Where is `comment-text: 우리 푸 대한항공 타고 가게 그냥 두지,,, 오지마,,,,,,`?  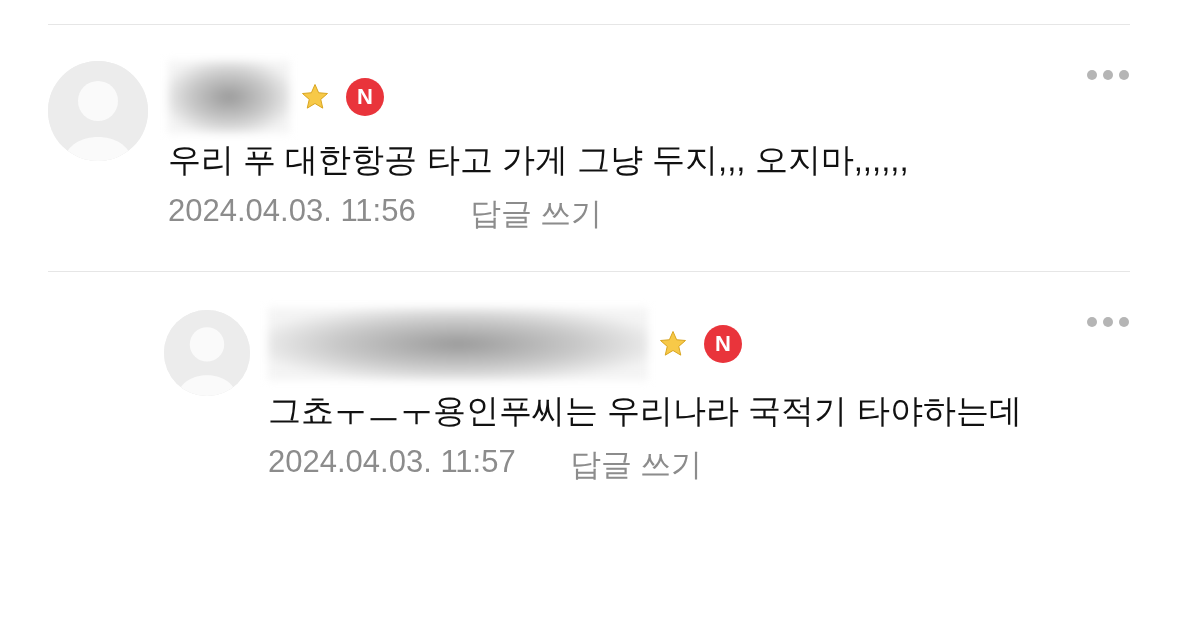
comment-text: 우리 푸 대한항공 타고 가게 그냥 두지,,, 오지마,,,,,, is located at coordinates (539, 160).